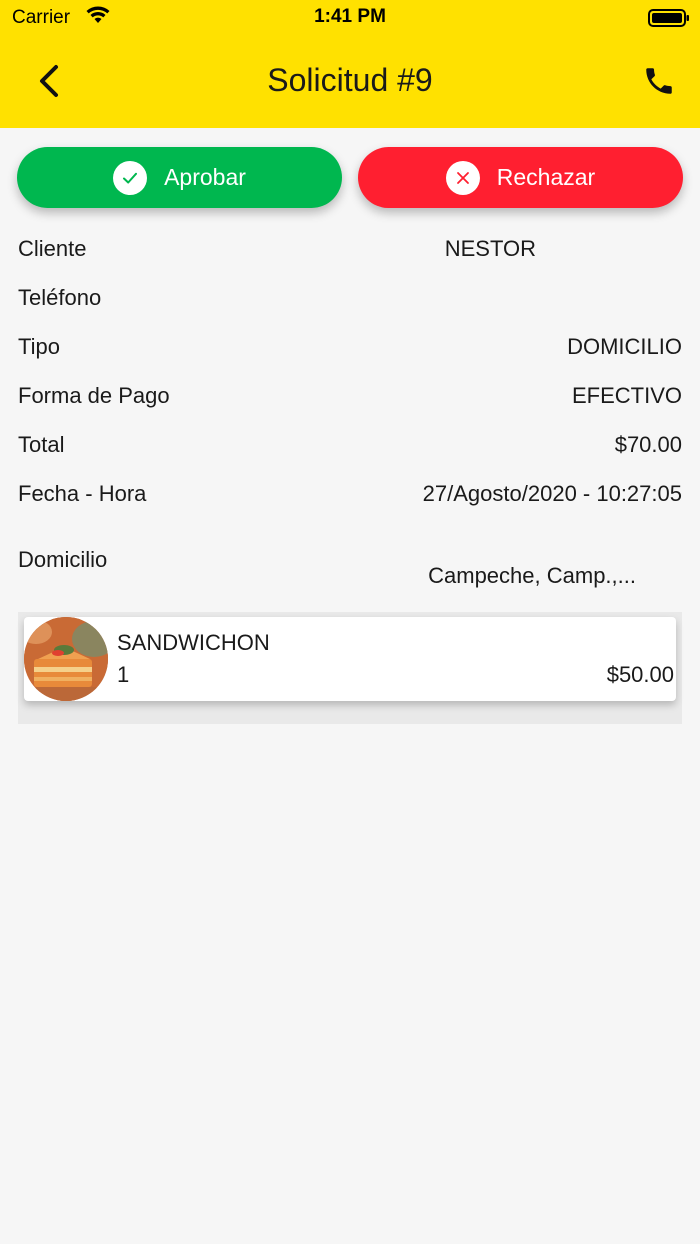  Describe the element at coordinates (41, 444) in the screenshot. I see `total-label: Total` at that location.